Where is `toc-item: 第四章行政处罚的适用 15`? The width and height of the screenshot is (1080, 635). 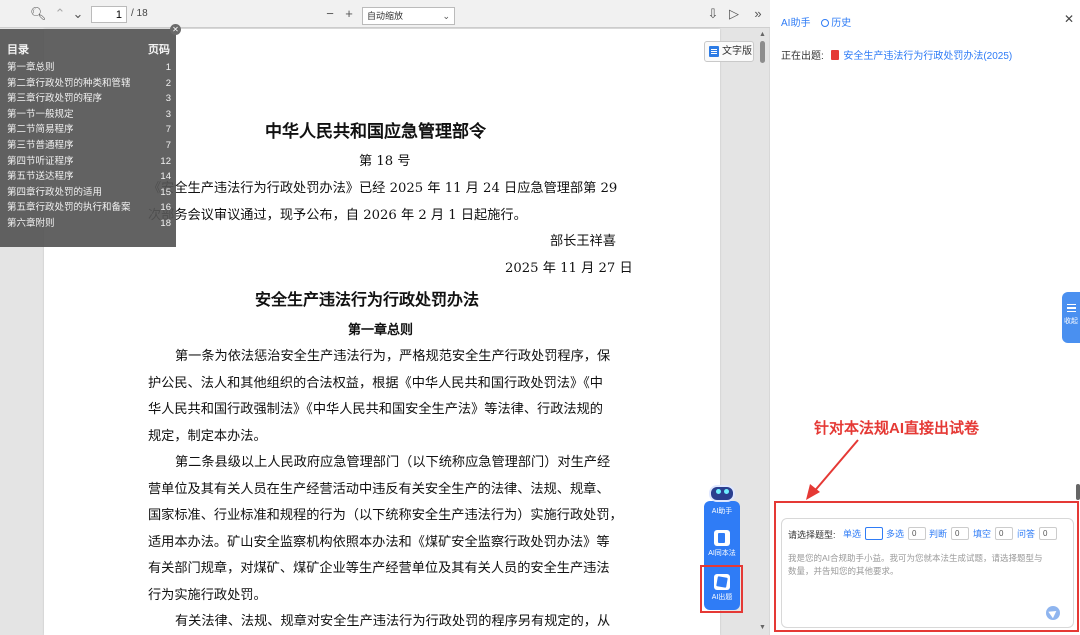 toc-item: 第四章行政处罚的适用 15 is located at coordinates (89, 192).